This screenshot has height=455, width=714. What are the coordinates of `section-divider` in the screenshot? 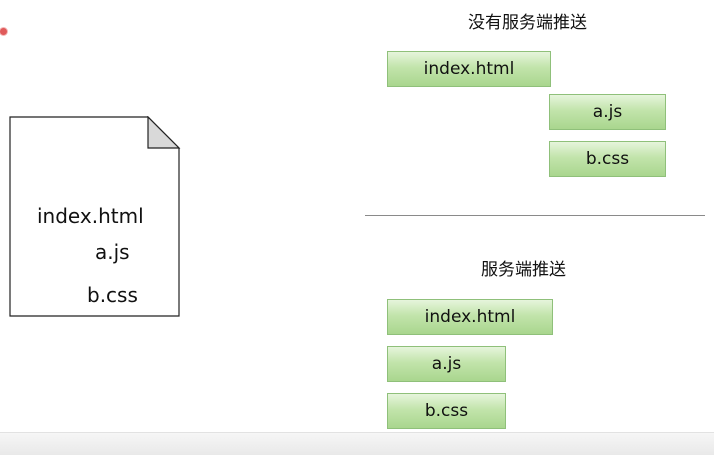 It's located at (535, 215).